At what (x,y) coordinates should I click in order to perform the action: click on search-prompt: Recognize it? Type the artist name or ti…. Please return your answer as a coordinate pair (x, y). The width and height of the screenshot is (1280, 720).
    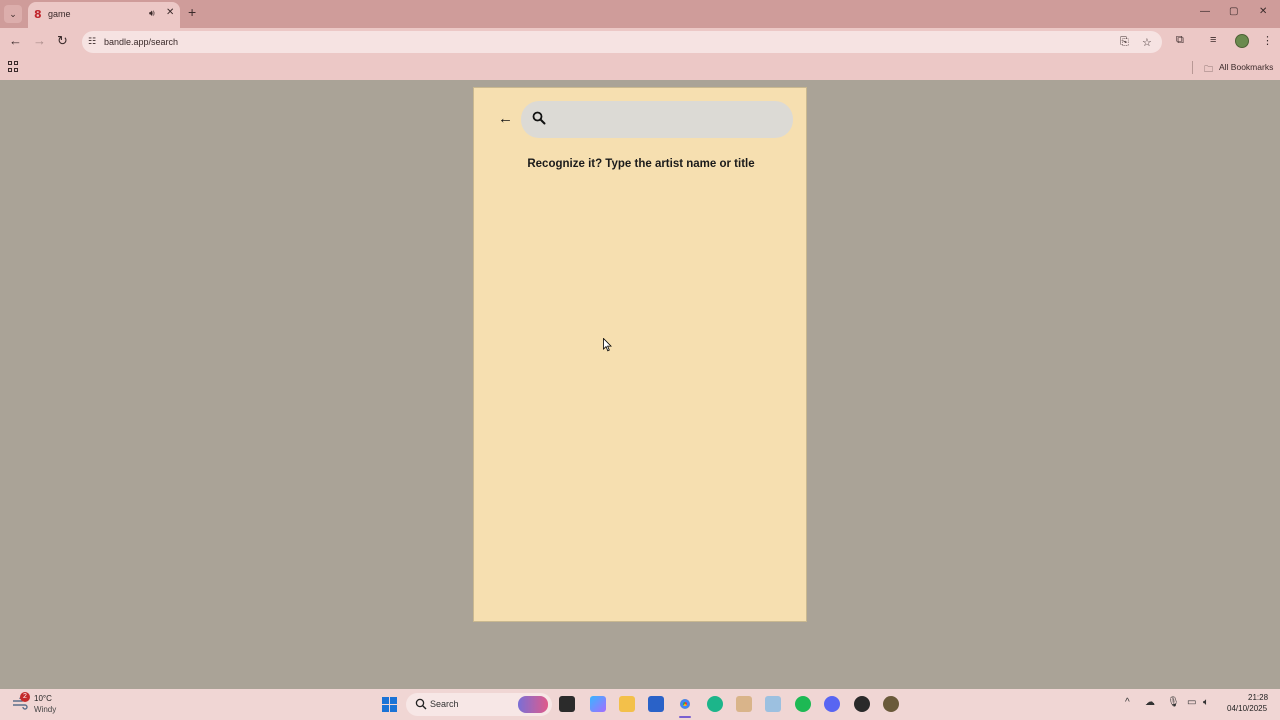
    Looking at the image, I should click on (641, 164).